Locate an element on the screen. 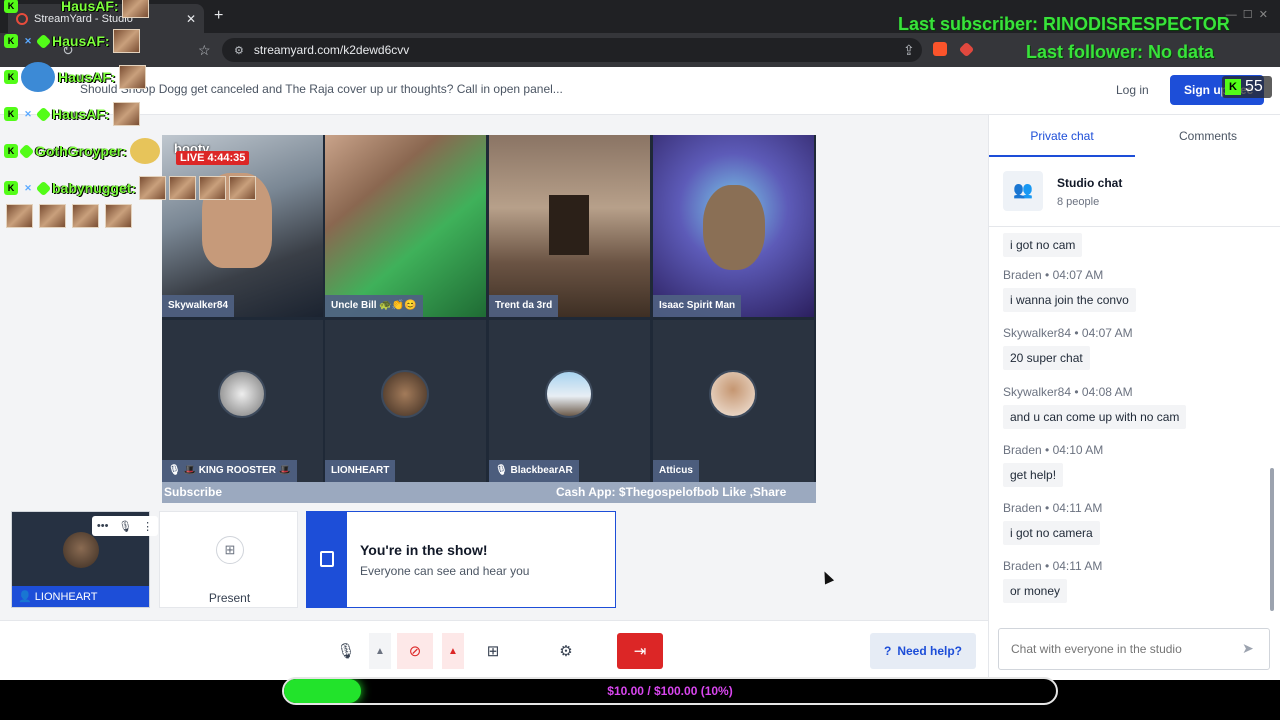 The height and width of the screenshot is (720, 1280). camera-toggle-button: ⊘ is located at coordinates (415, 651).